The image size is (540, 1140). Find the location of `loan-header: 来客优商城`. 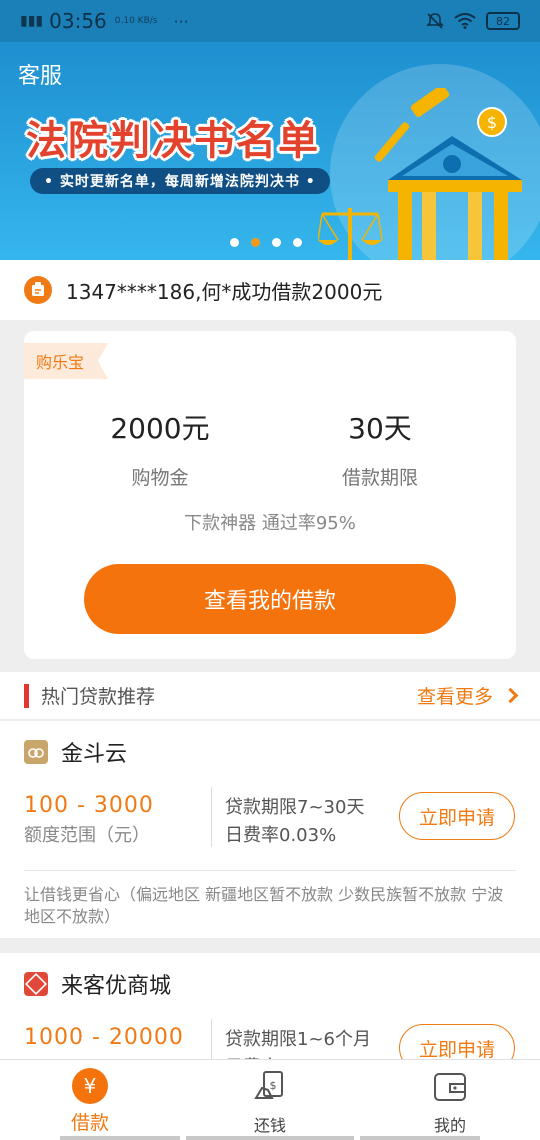

loan-header: 来客优商城 is located at coordinates (97, 984).